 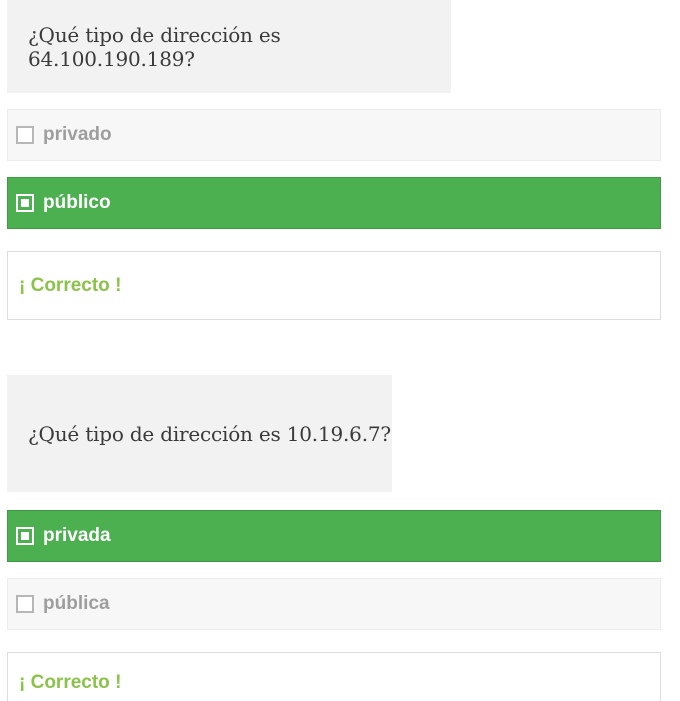 I want to click on question-2-text: ¿Qué tipo de dirección es 10.19.6.7?, so click(x=209, y=433).